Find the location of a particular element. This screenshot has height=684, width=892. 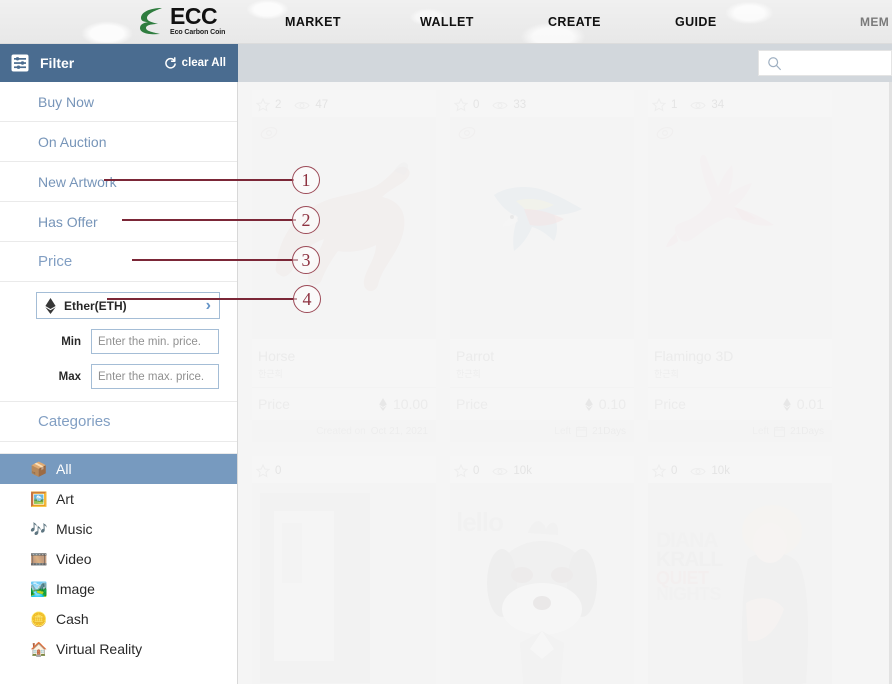

nav-item-wallet: WALLET is located at coordinates (447, 22).